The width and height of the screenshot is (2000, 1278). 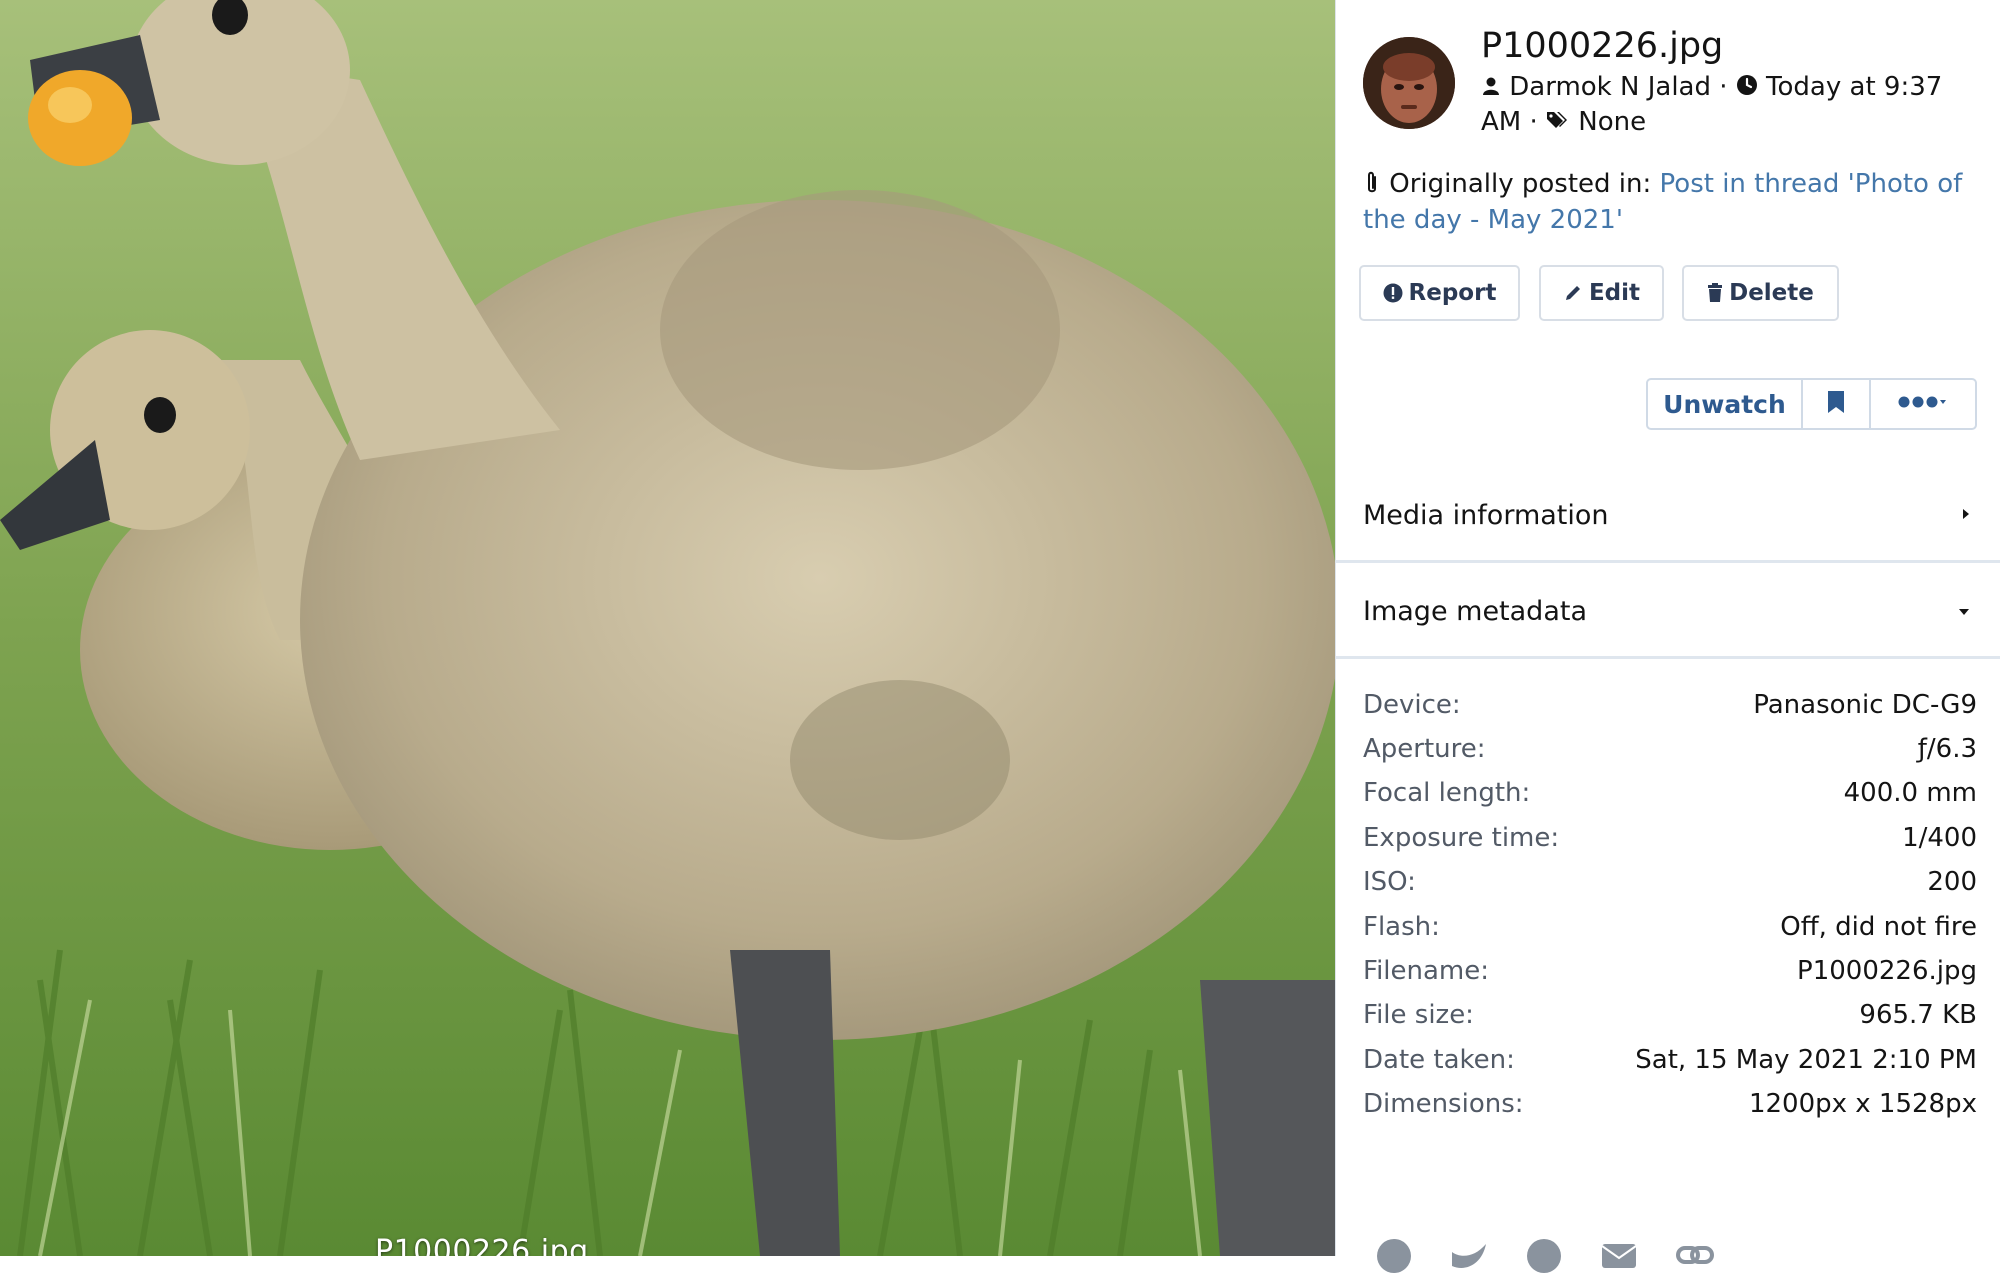 I want to click on metadata-key: Date taken:, so click(x=1439, y=1060).